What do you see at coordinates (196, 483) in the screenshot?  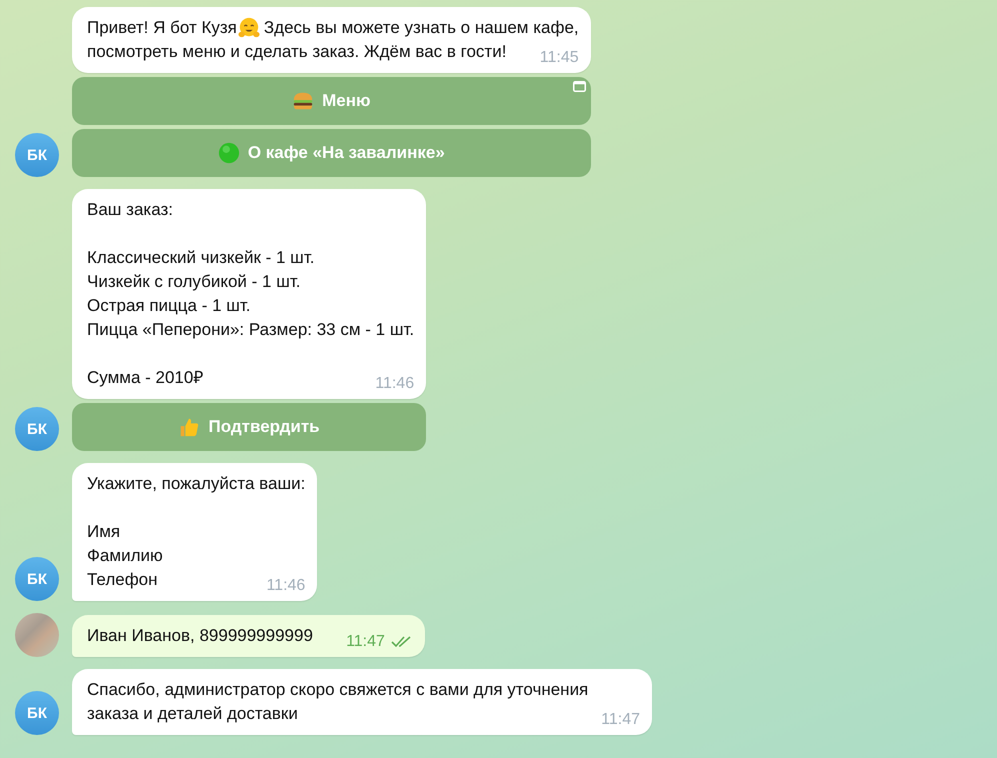 I see `message-text: Укажите, пожалуйста ваши:` at bounding box center [196, 483].